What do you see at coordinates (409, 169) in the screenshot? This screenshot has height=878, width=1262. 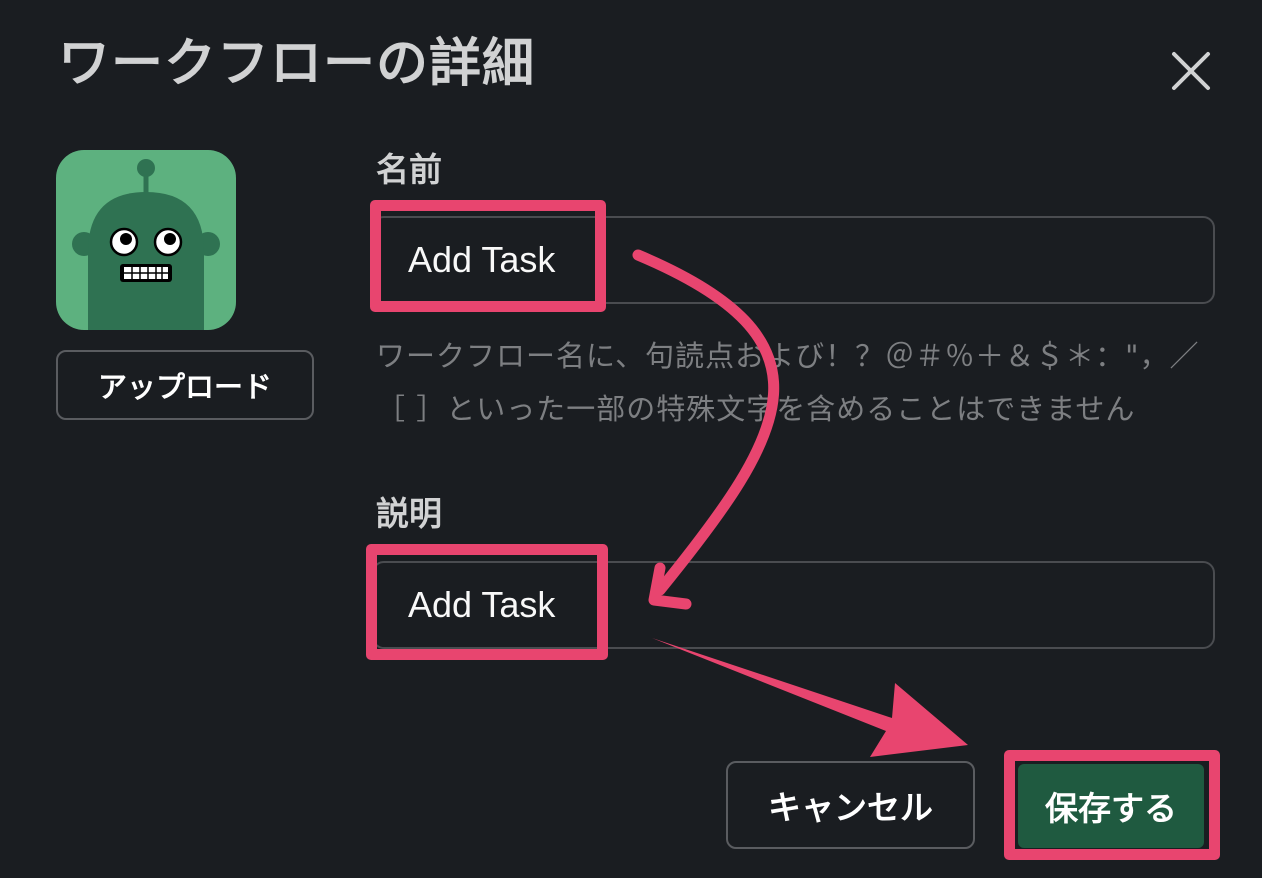 I see `name-label: 名前` at bounding box center [409, 169].